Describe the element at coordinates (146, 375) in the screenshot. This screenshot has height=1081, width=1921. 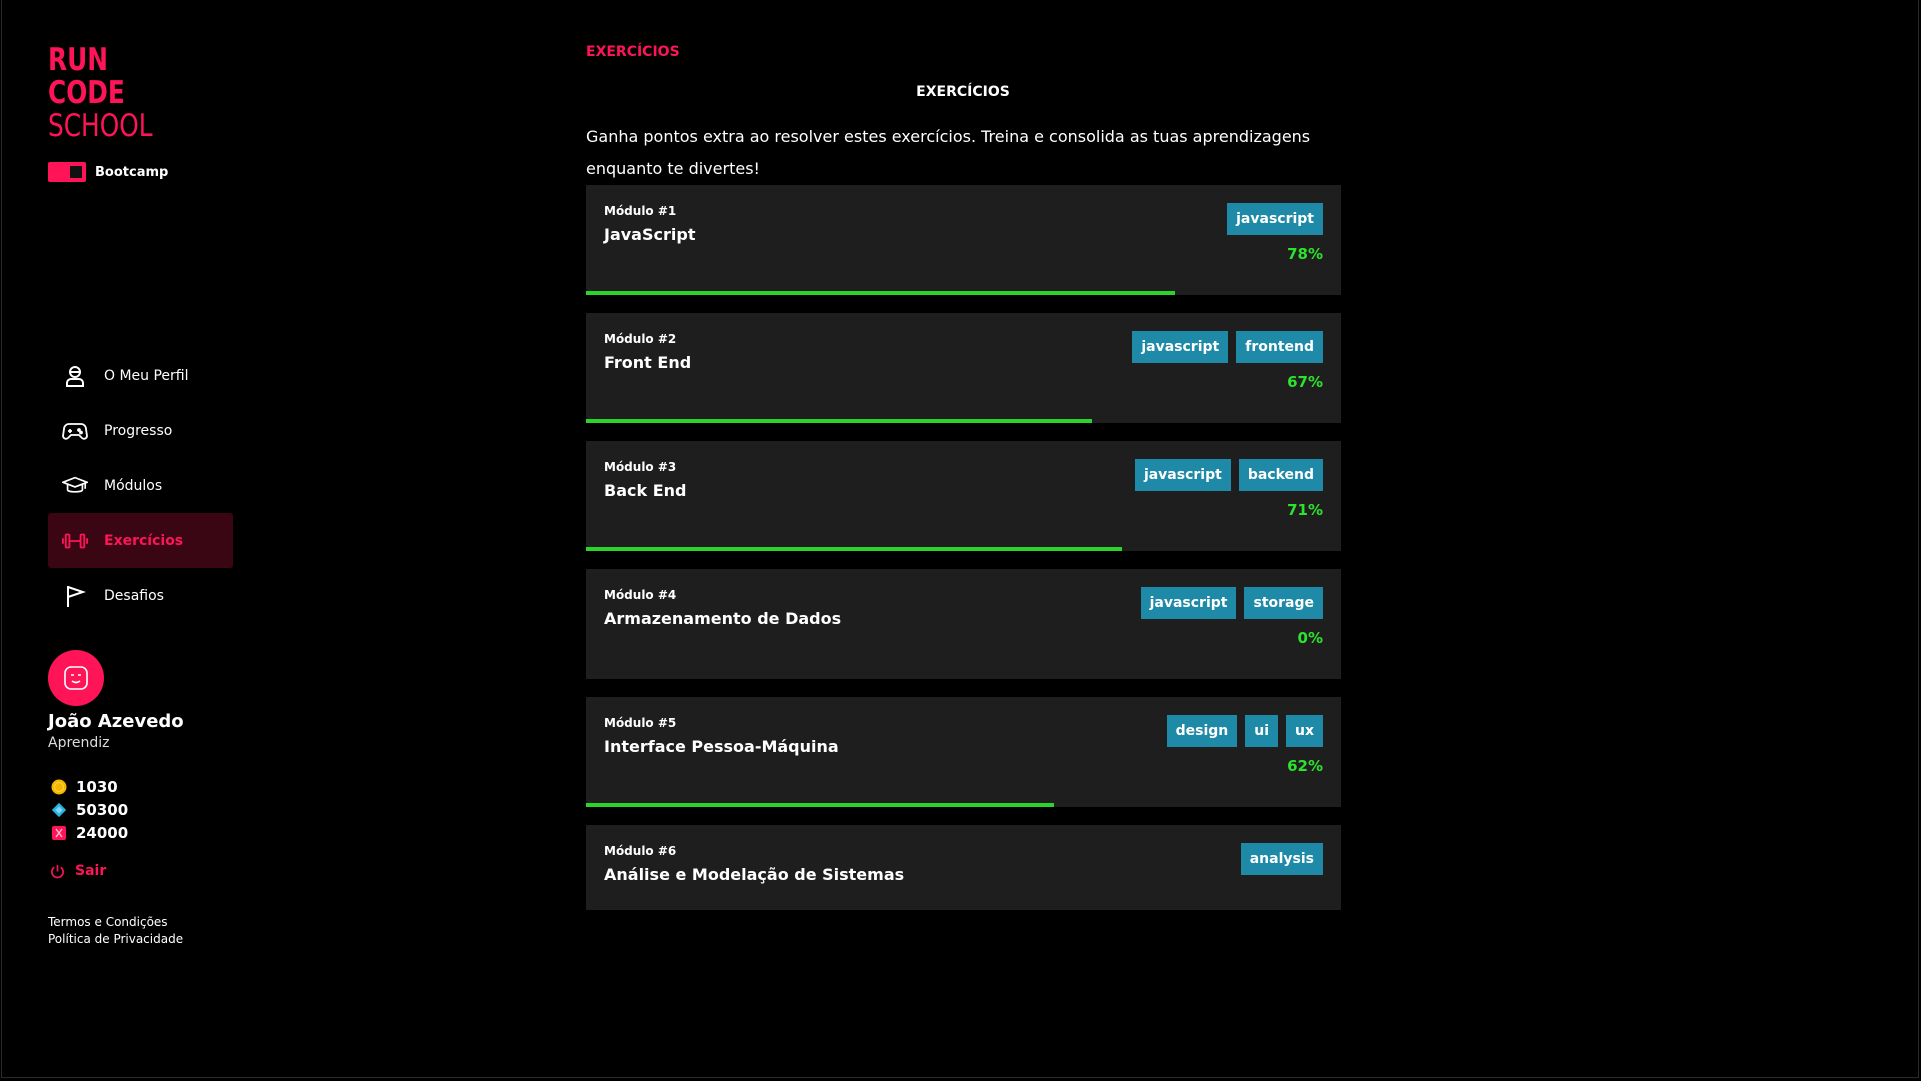
I see `sidebar-item-label: O Meu Perfil` at that location.